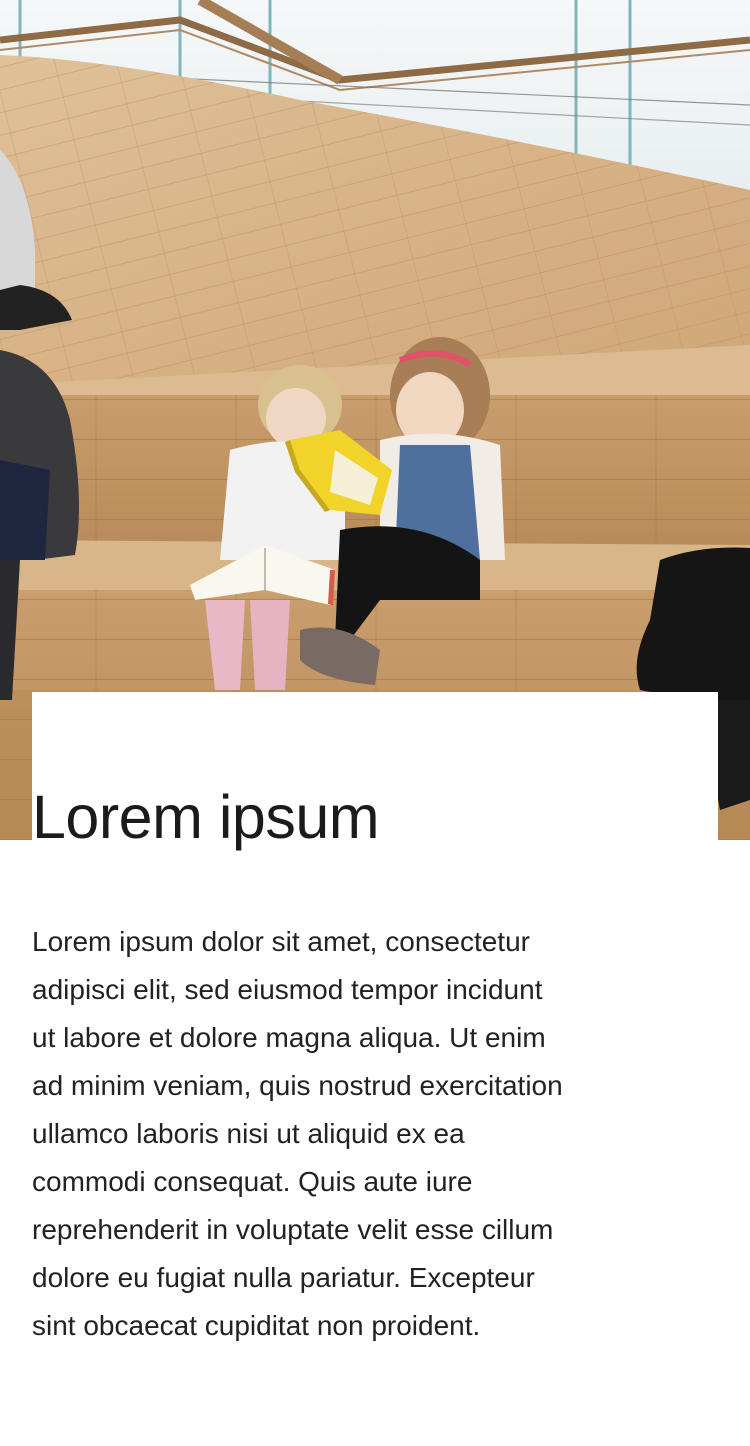  Describe the element at coordinates (206, 817) in the screenshot. I see `page-title: Lorem ipsum` at that location.